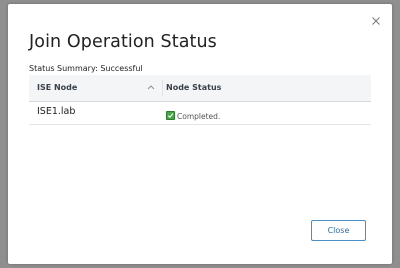 The height and width of the screenshot is (268, 400). What do you see at coordinates (56, 111) in the screenshot?
I see `cell-node-name: ISE1.lab` at bounding box center [56, 111].